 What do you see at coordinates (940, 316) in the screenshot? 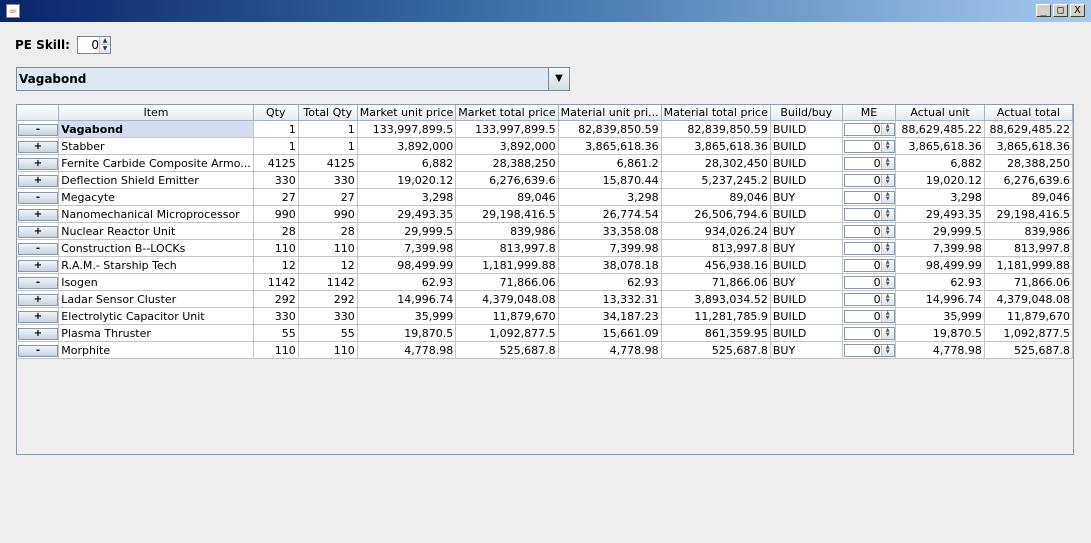
I see `table-cell-actual-unit: 35,999` at bounding box center [940, 316].